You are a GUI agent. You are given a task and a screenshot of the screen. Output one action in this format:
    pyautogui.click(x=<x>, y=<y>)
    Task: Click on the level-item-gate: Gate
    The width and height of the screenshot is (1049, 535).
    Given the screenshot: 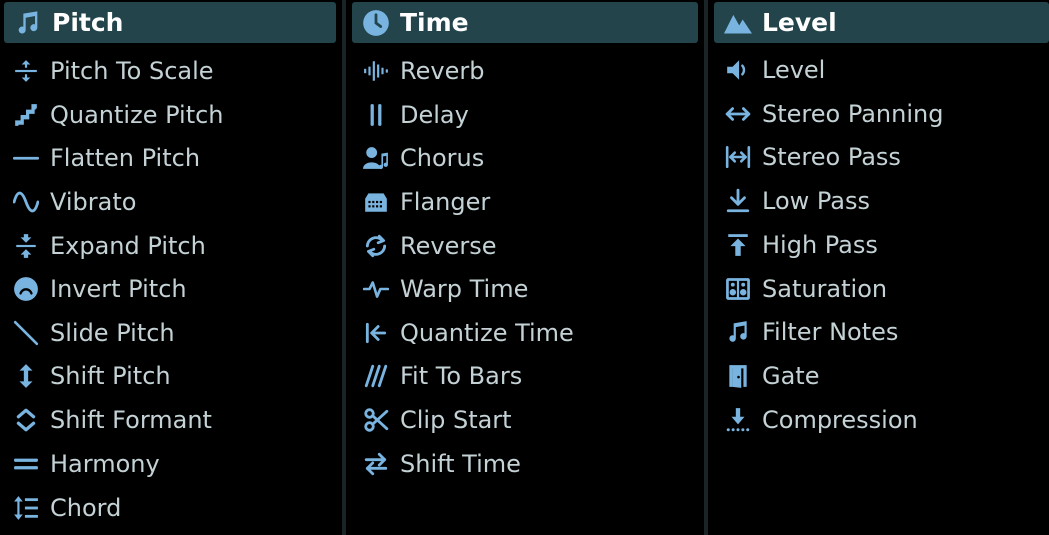 What is the action you would take?
    pyautogui.click(x=768, y=376)
    